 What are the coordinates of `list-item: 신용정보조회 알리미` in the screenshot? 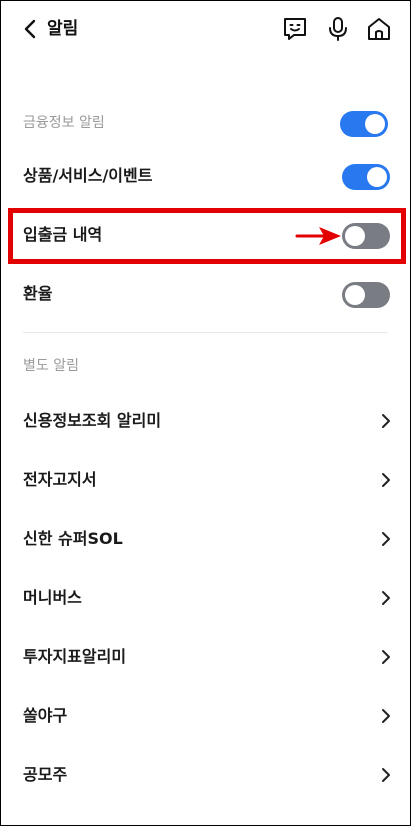 It's located at (205, 421).